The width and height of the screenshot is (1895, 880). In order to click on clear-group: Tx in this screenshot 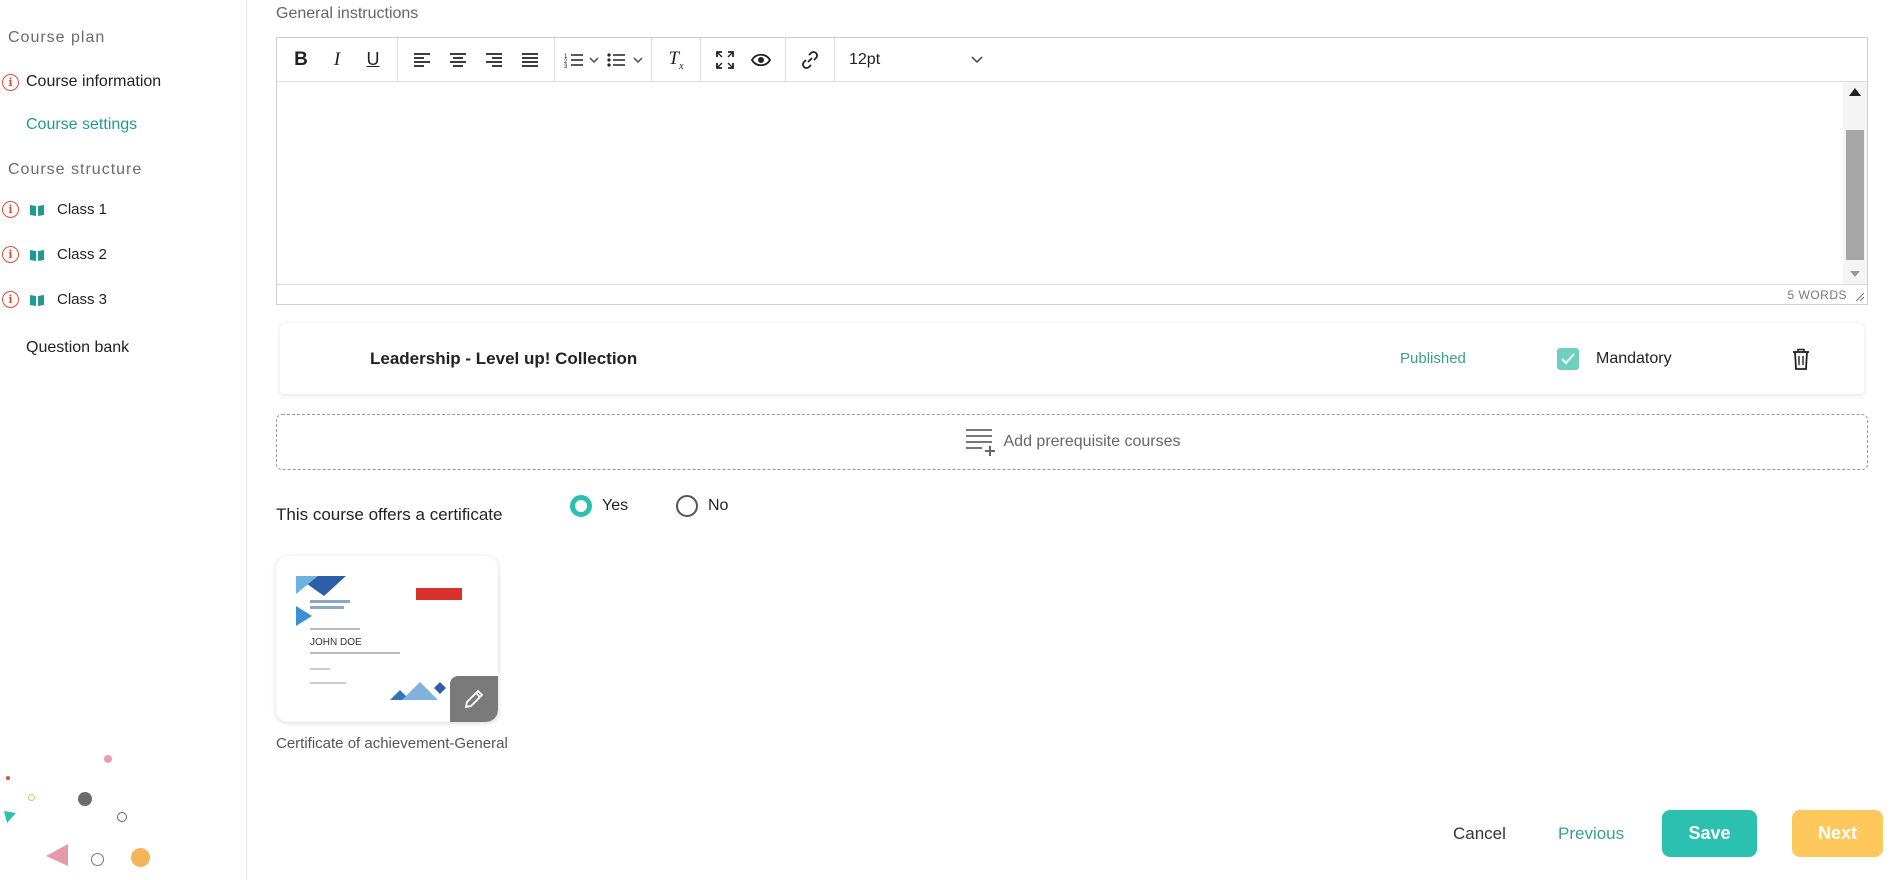, I will do `click(676, 59)`.